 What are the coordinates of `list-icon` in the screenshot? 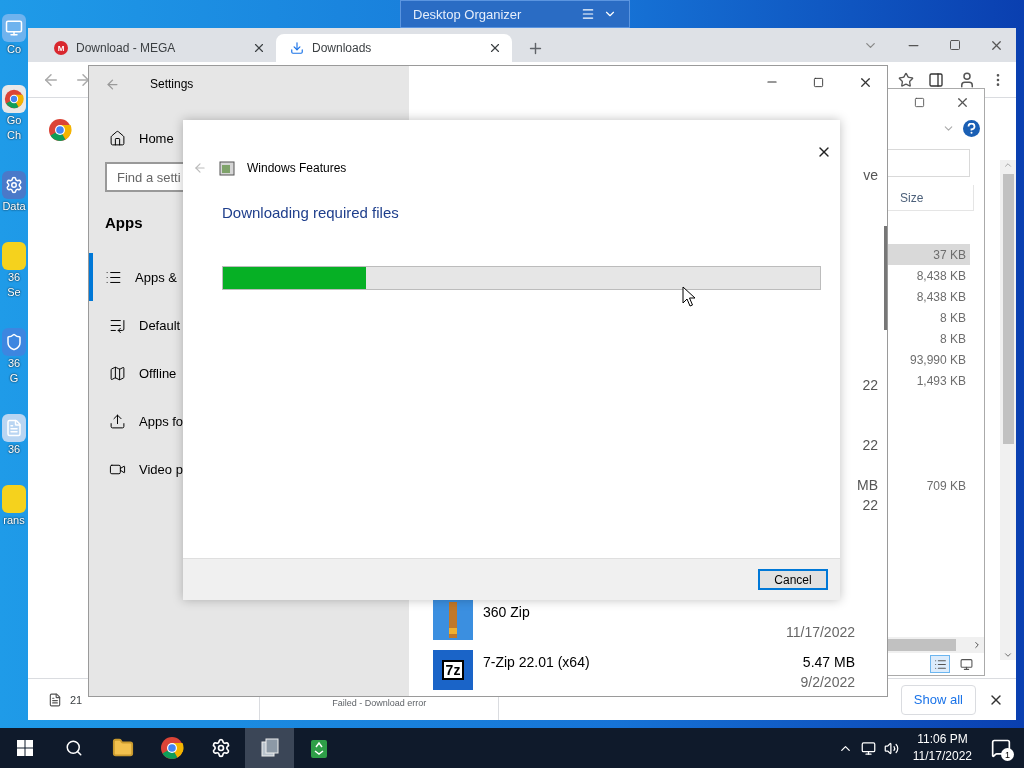 It's located at (940, 664).